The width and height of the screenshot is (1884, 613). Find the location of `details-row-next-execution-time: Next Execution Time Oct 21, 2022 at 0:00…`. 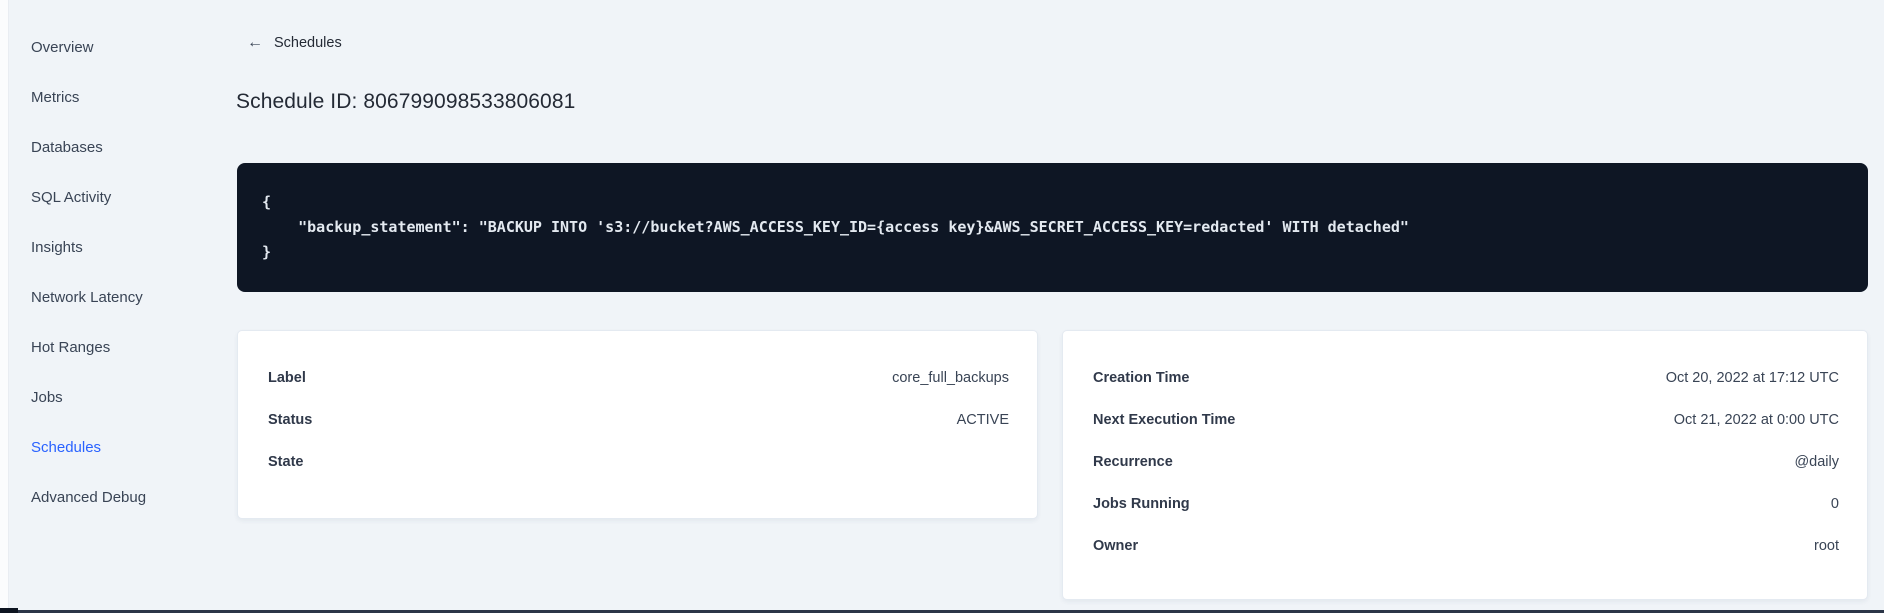

details-row-next-execution-time: Next Execution Time Oct 21, 2022 at 0:00… is located at coordinates (1466, 420).